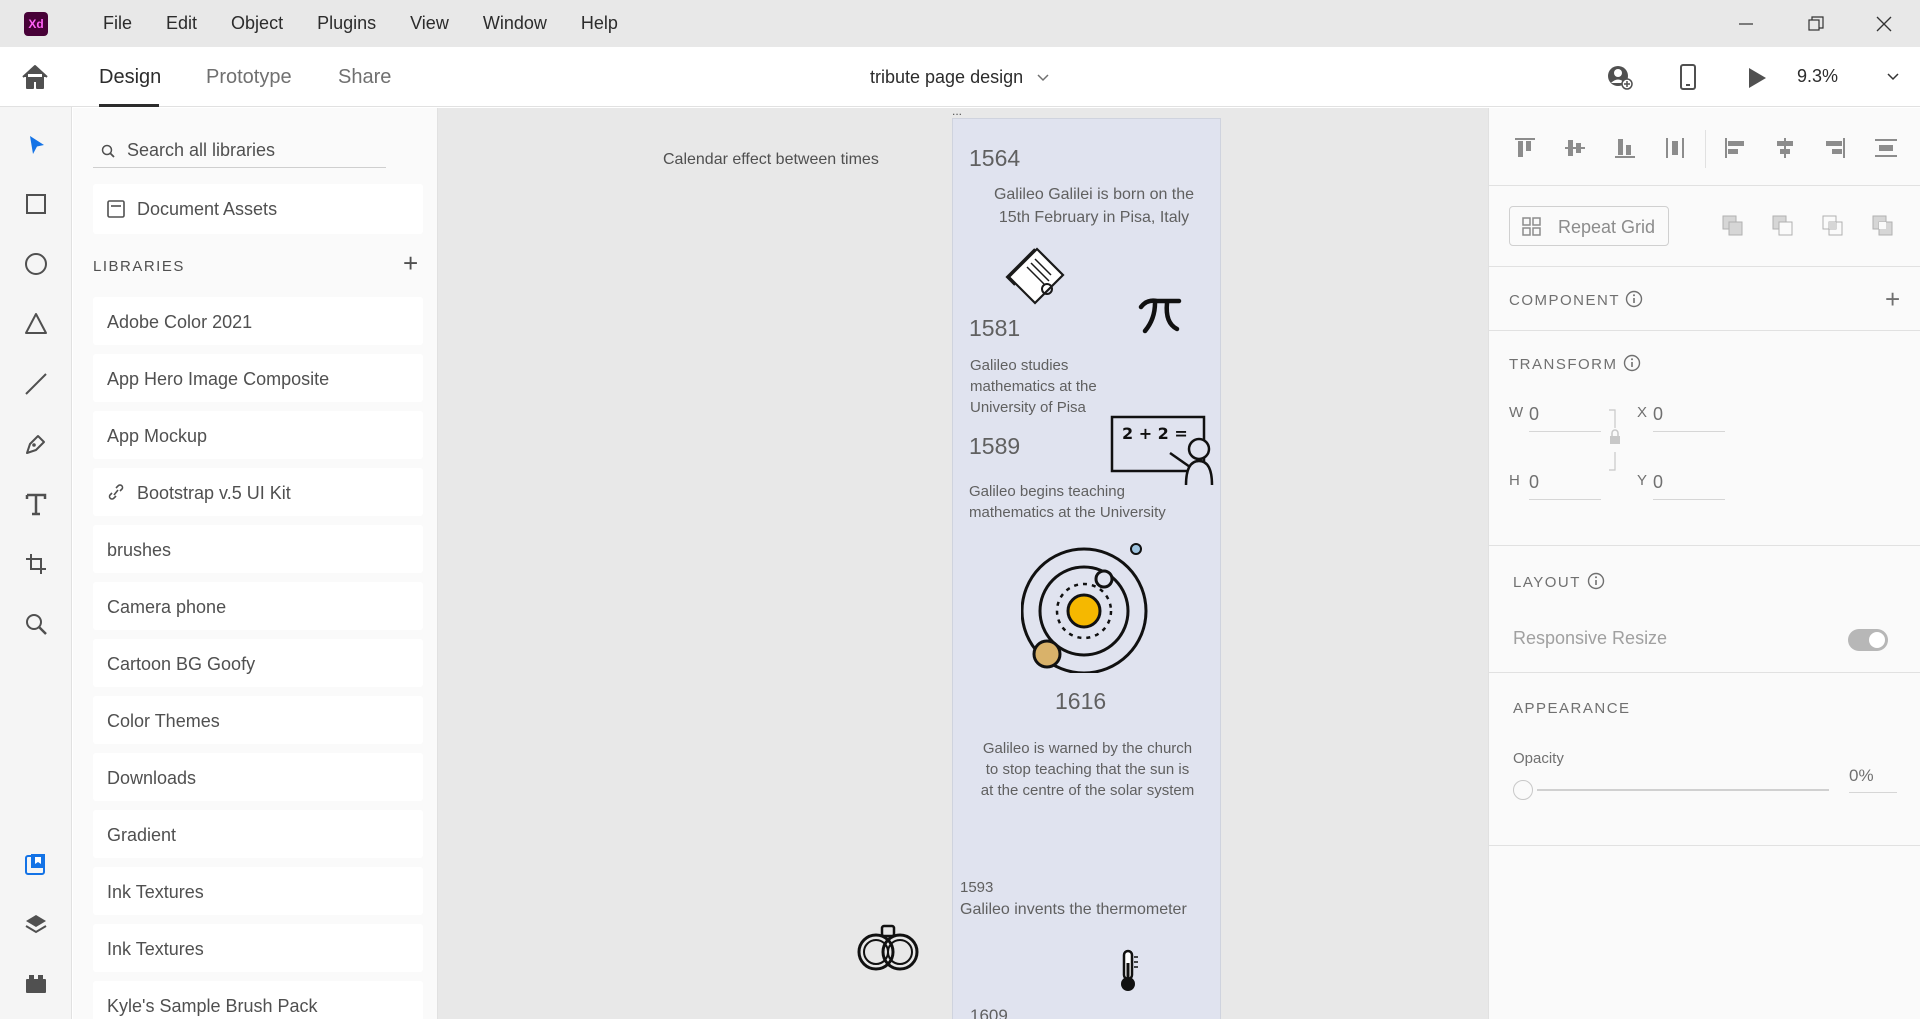 The image size is (1920, 1019). I want to click on opacity-slider-handle, so click(1523, 790).